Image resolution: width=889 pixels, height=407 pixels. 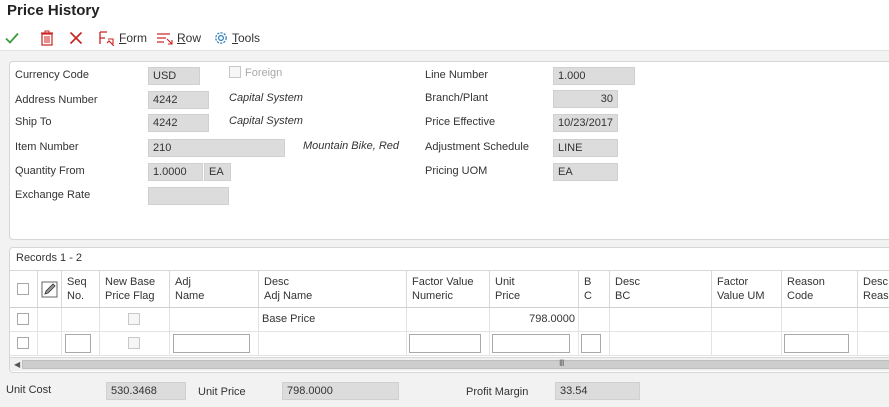 What do you see at coordinates (597, 391) in the screenshot?
I see `profit-margin-field: 33.54` at bounding box center [597, 391].